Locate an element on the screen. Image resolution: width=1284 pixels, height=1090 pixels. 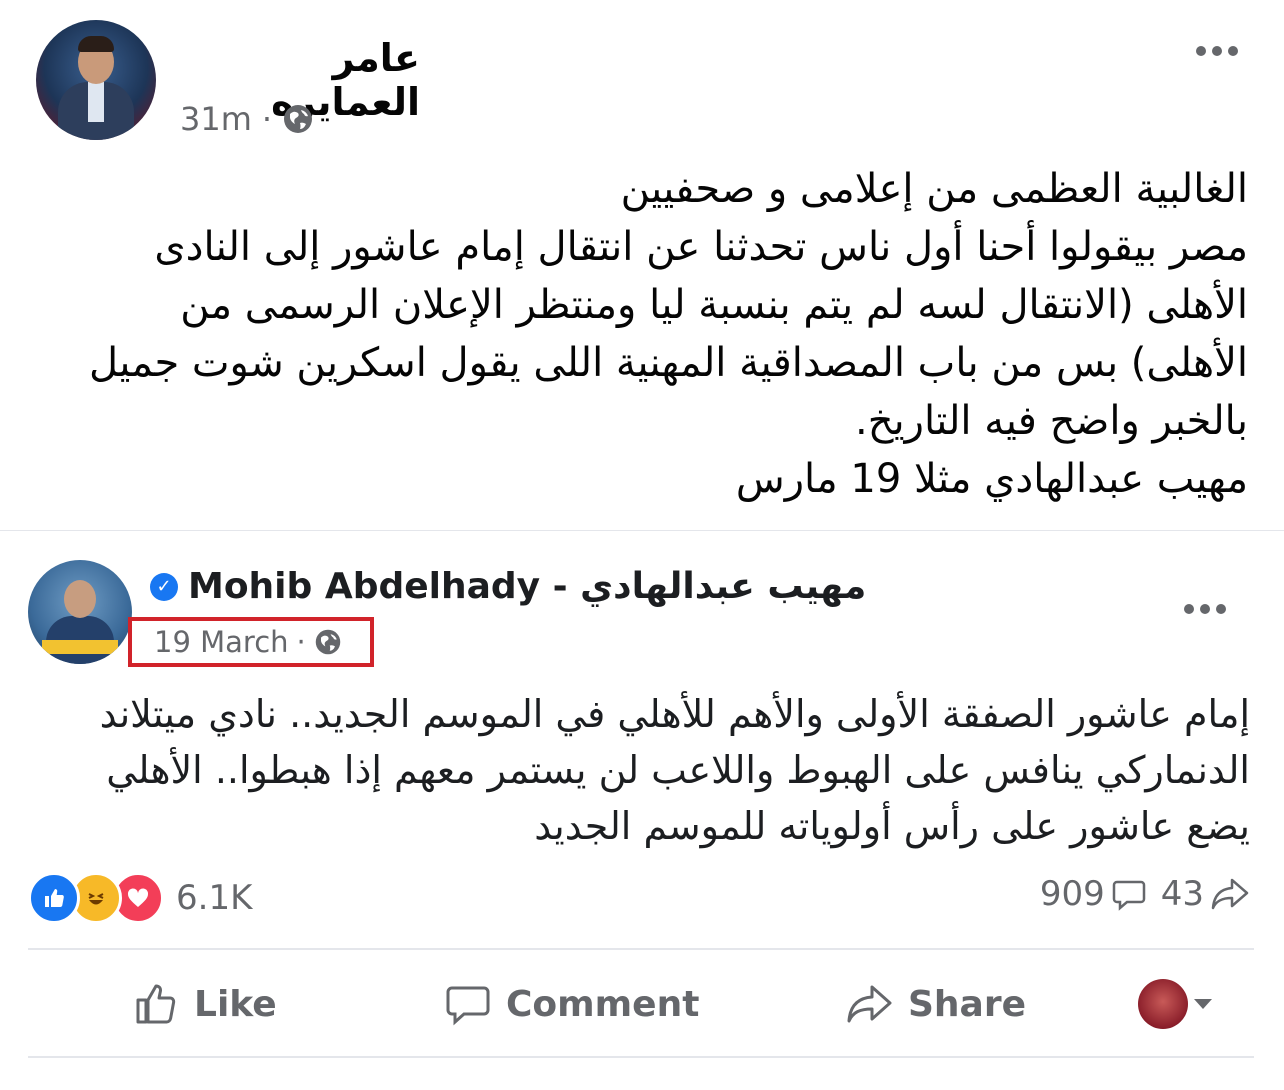
avatar-caption-bar is located at coordinates (80, 647).